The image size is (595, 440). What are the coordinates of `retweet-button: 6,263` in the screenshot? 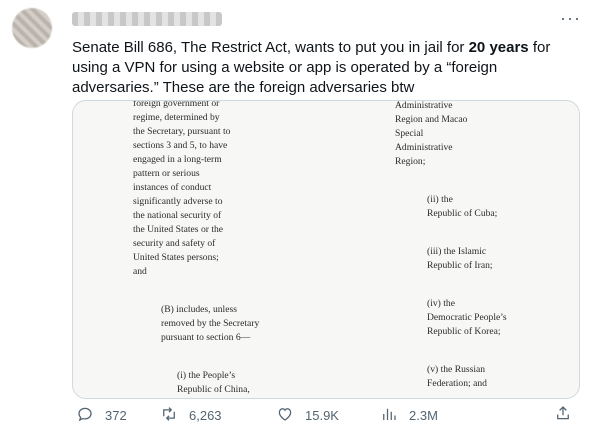 It's located at (191, 415).